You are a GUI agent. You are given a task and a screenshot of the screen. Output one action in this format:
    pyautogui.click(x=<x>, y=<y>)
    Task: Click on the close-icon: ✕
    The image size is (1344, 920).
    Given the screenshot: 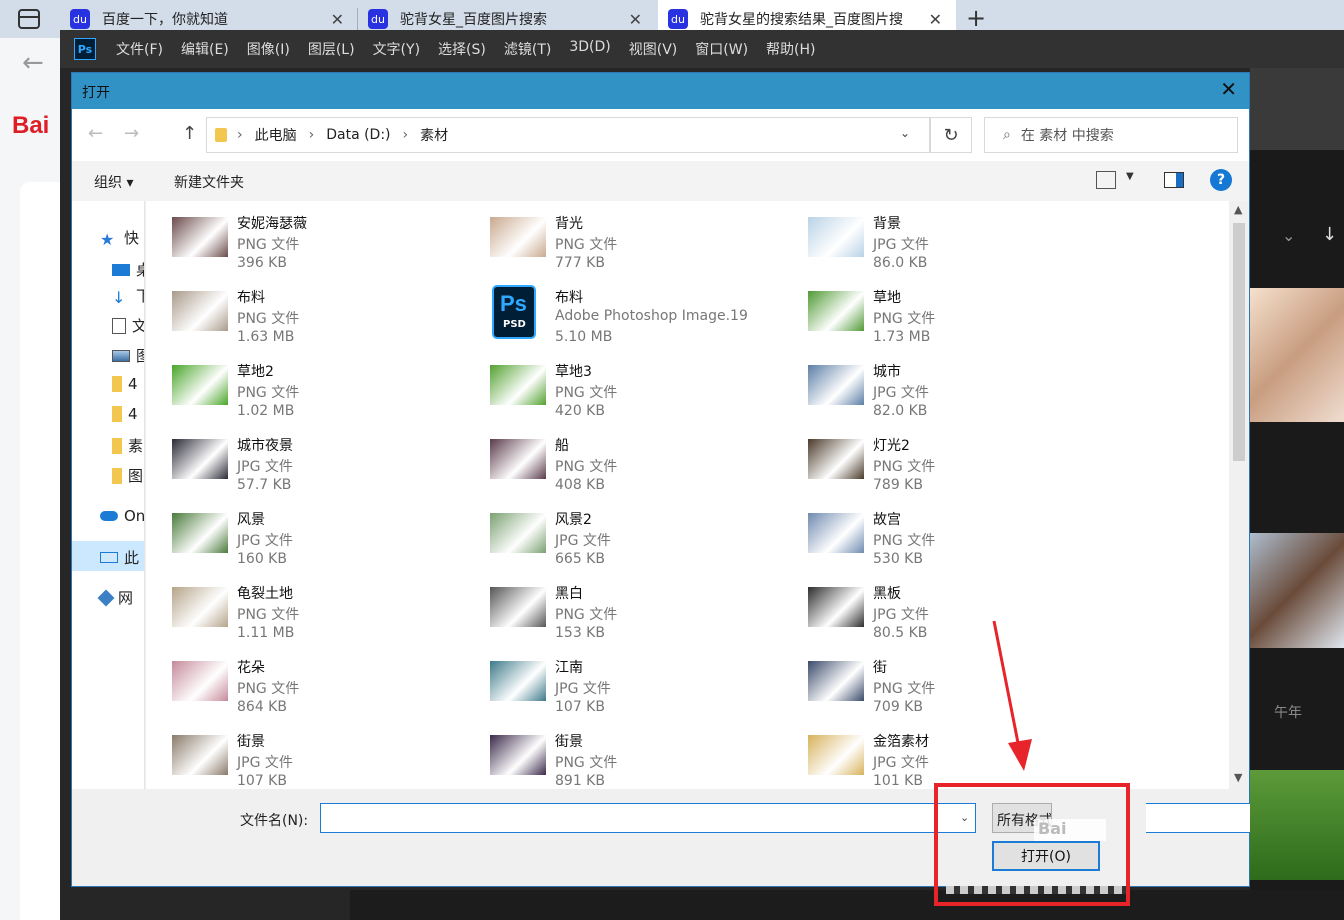 What is the action you would take?
    pyautogui.click(x=1228, y=89)
    